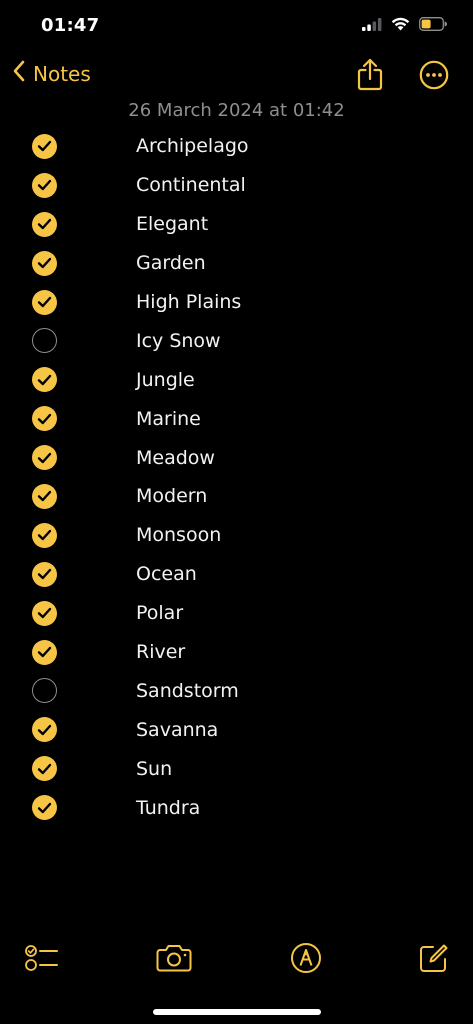 This screenshot has height=1024, width=473. Describe the element at coordinates (433, 25) in the screenshot. I see `battery-icon` at that location.